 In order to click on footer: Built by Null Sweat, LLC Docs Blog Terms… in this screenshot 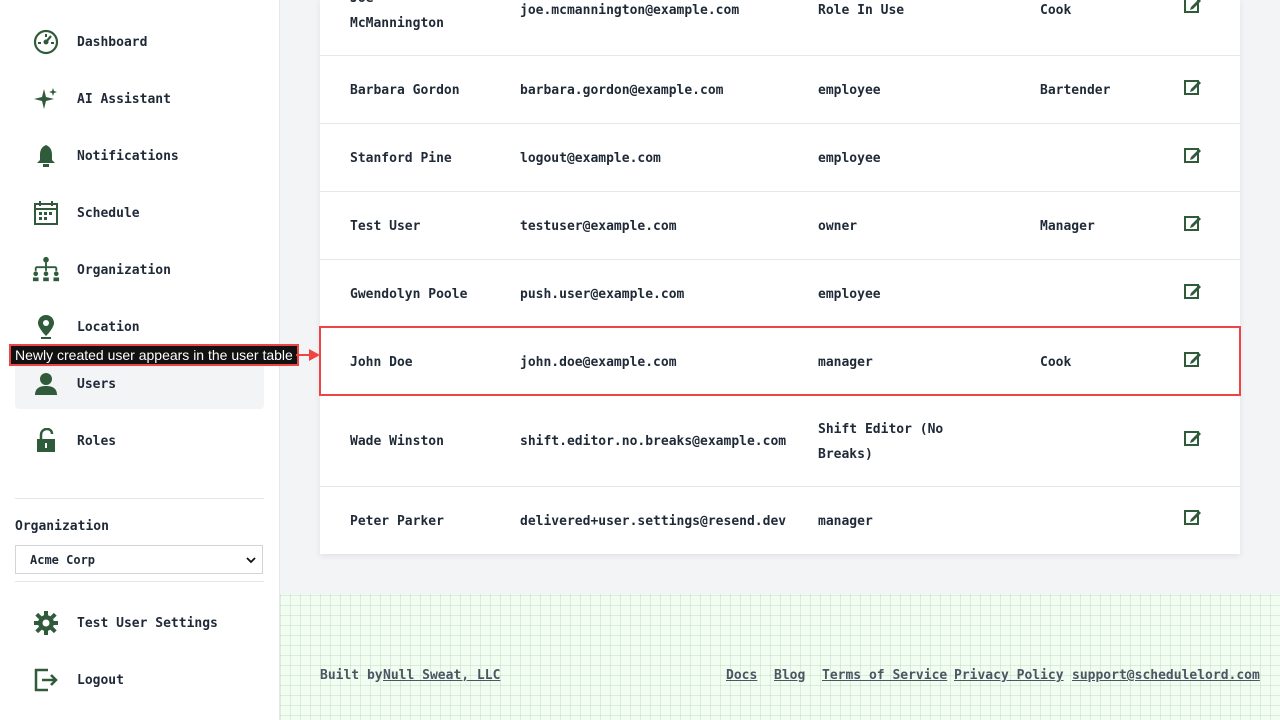, I will do `click(780, 657)`.